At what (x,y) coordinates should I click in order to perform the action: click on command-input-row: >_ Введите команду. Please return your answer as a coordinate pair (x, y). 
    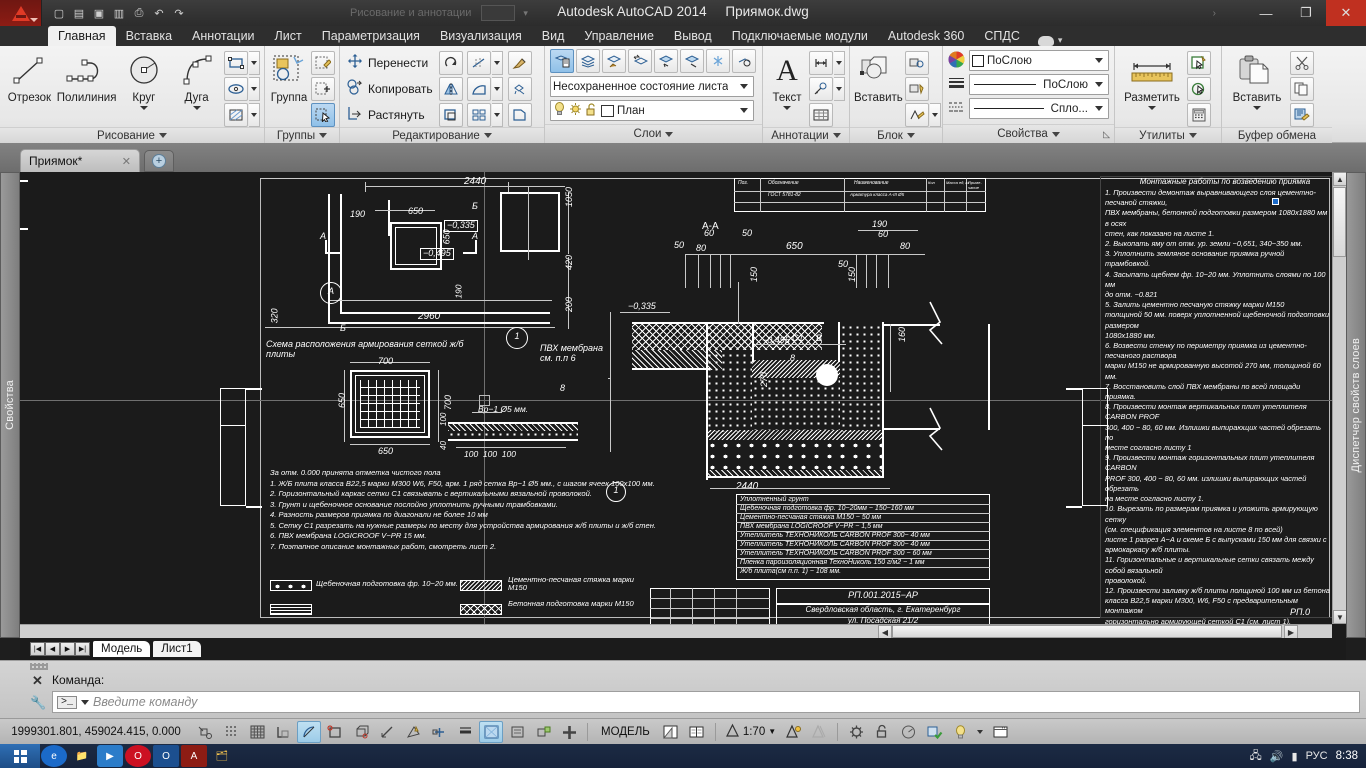
    Looking at the image, I should click on (706, 702).